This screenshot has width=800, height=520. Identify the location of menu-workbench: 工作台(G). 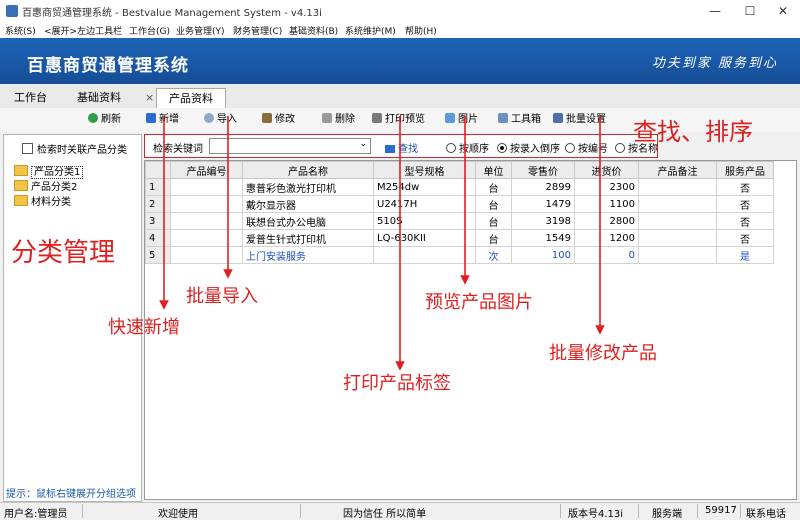
(149, 30).